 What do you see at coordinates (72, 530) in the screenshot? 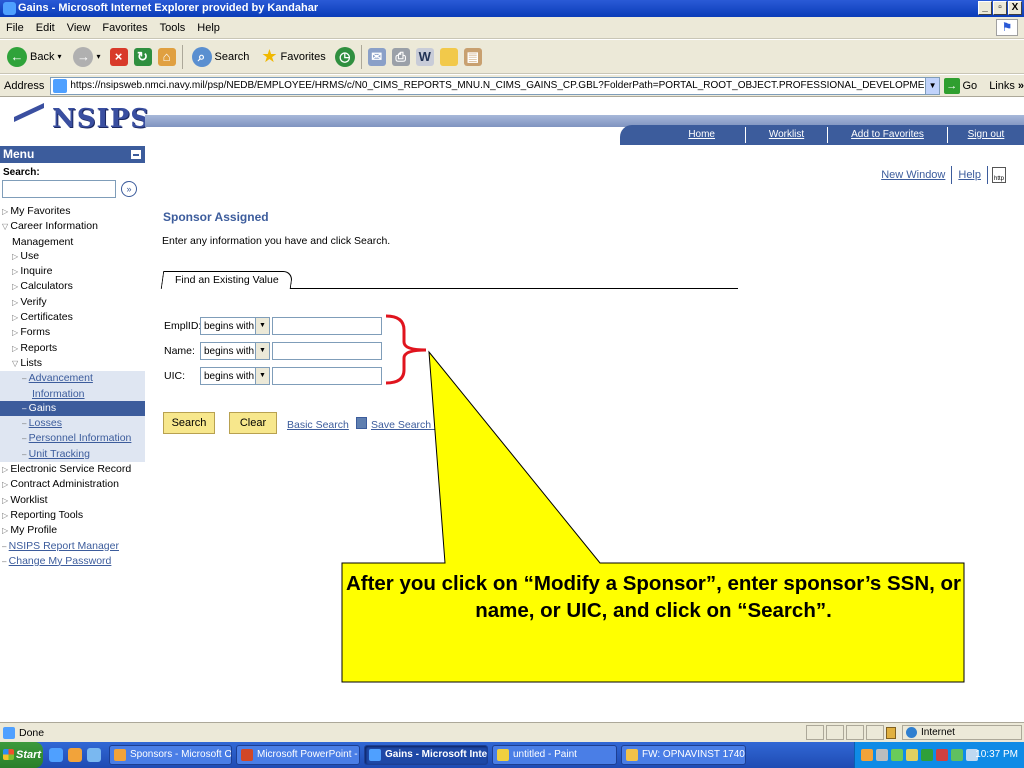
I see `menu-item: ▷ My Profile` at bounding box center [72, 530].